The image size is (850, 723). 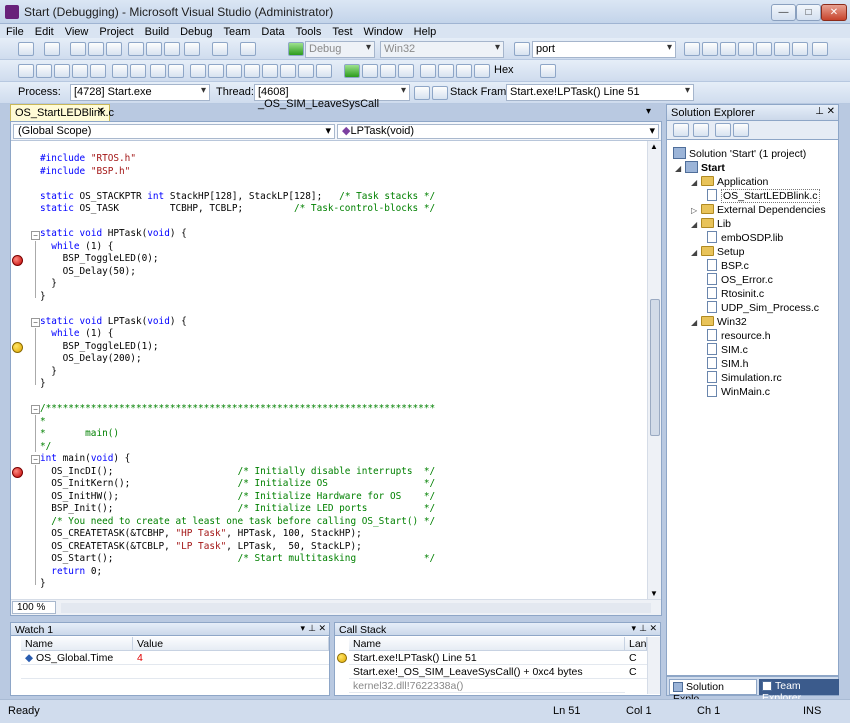 I want to click on code-line: #include "BSP.h", so click(x=85, y=172).